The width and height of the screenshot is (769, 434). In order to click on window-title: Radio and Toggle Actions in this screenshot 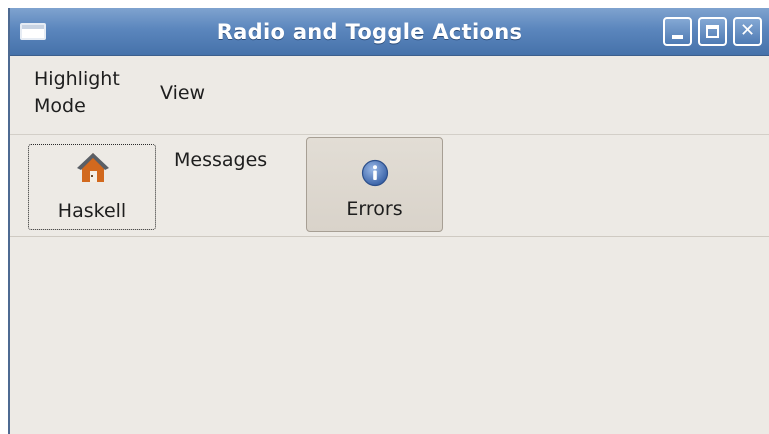, I will do `click(369, 32)`.